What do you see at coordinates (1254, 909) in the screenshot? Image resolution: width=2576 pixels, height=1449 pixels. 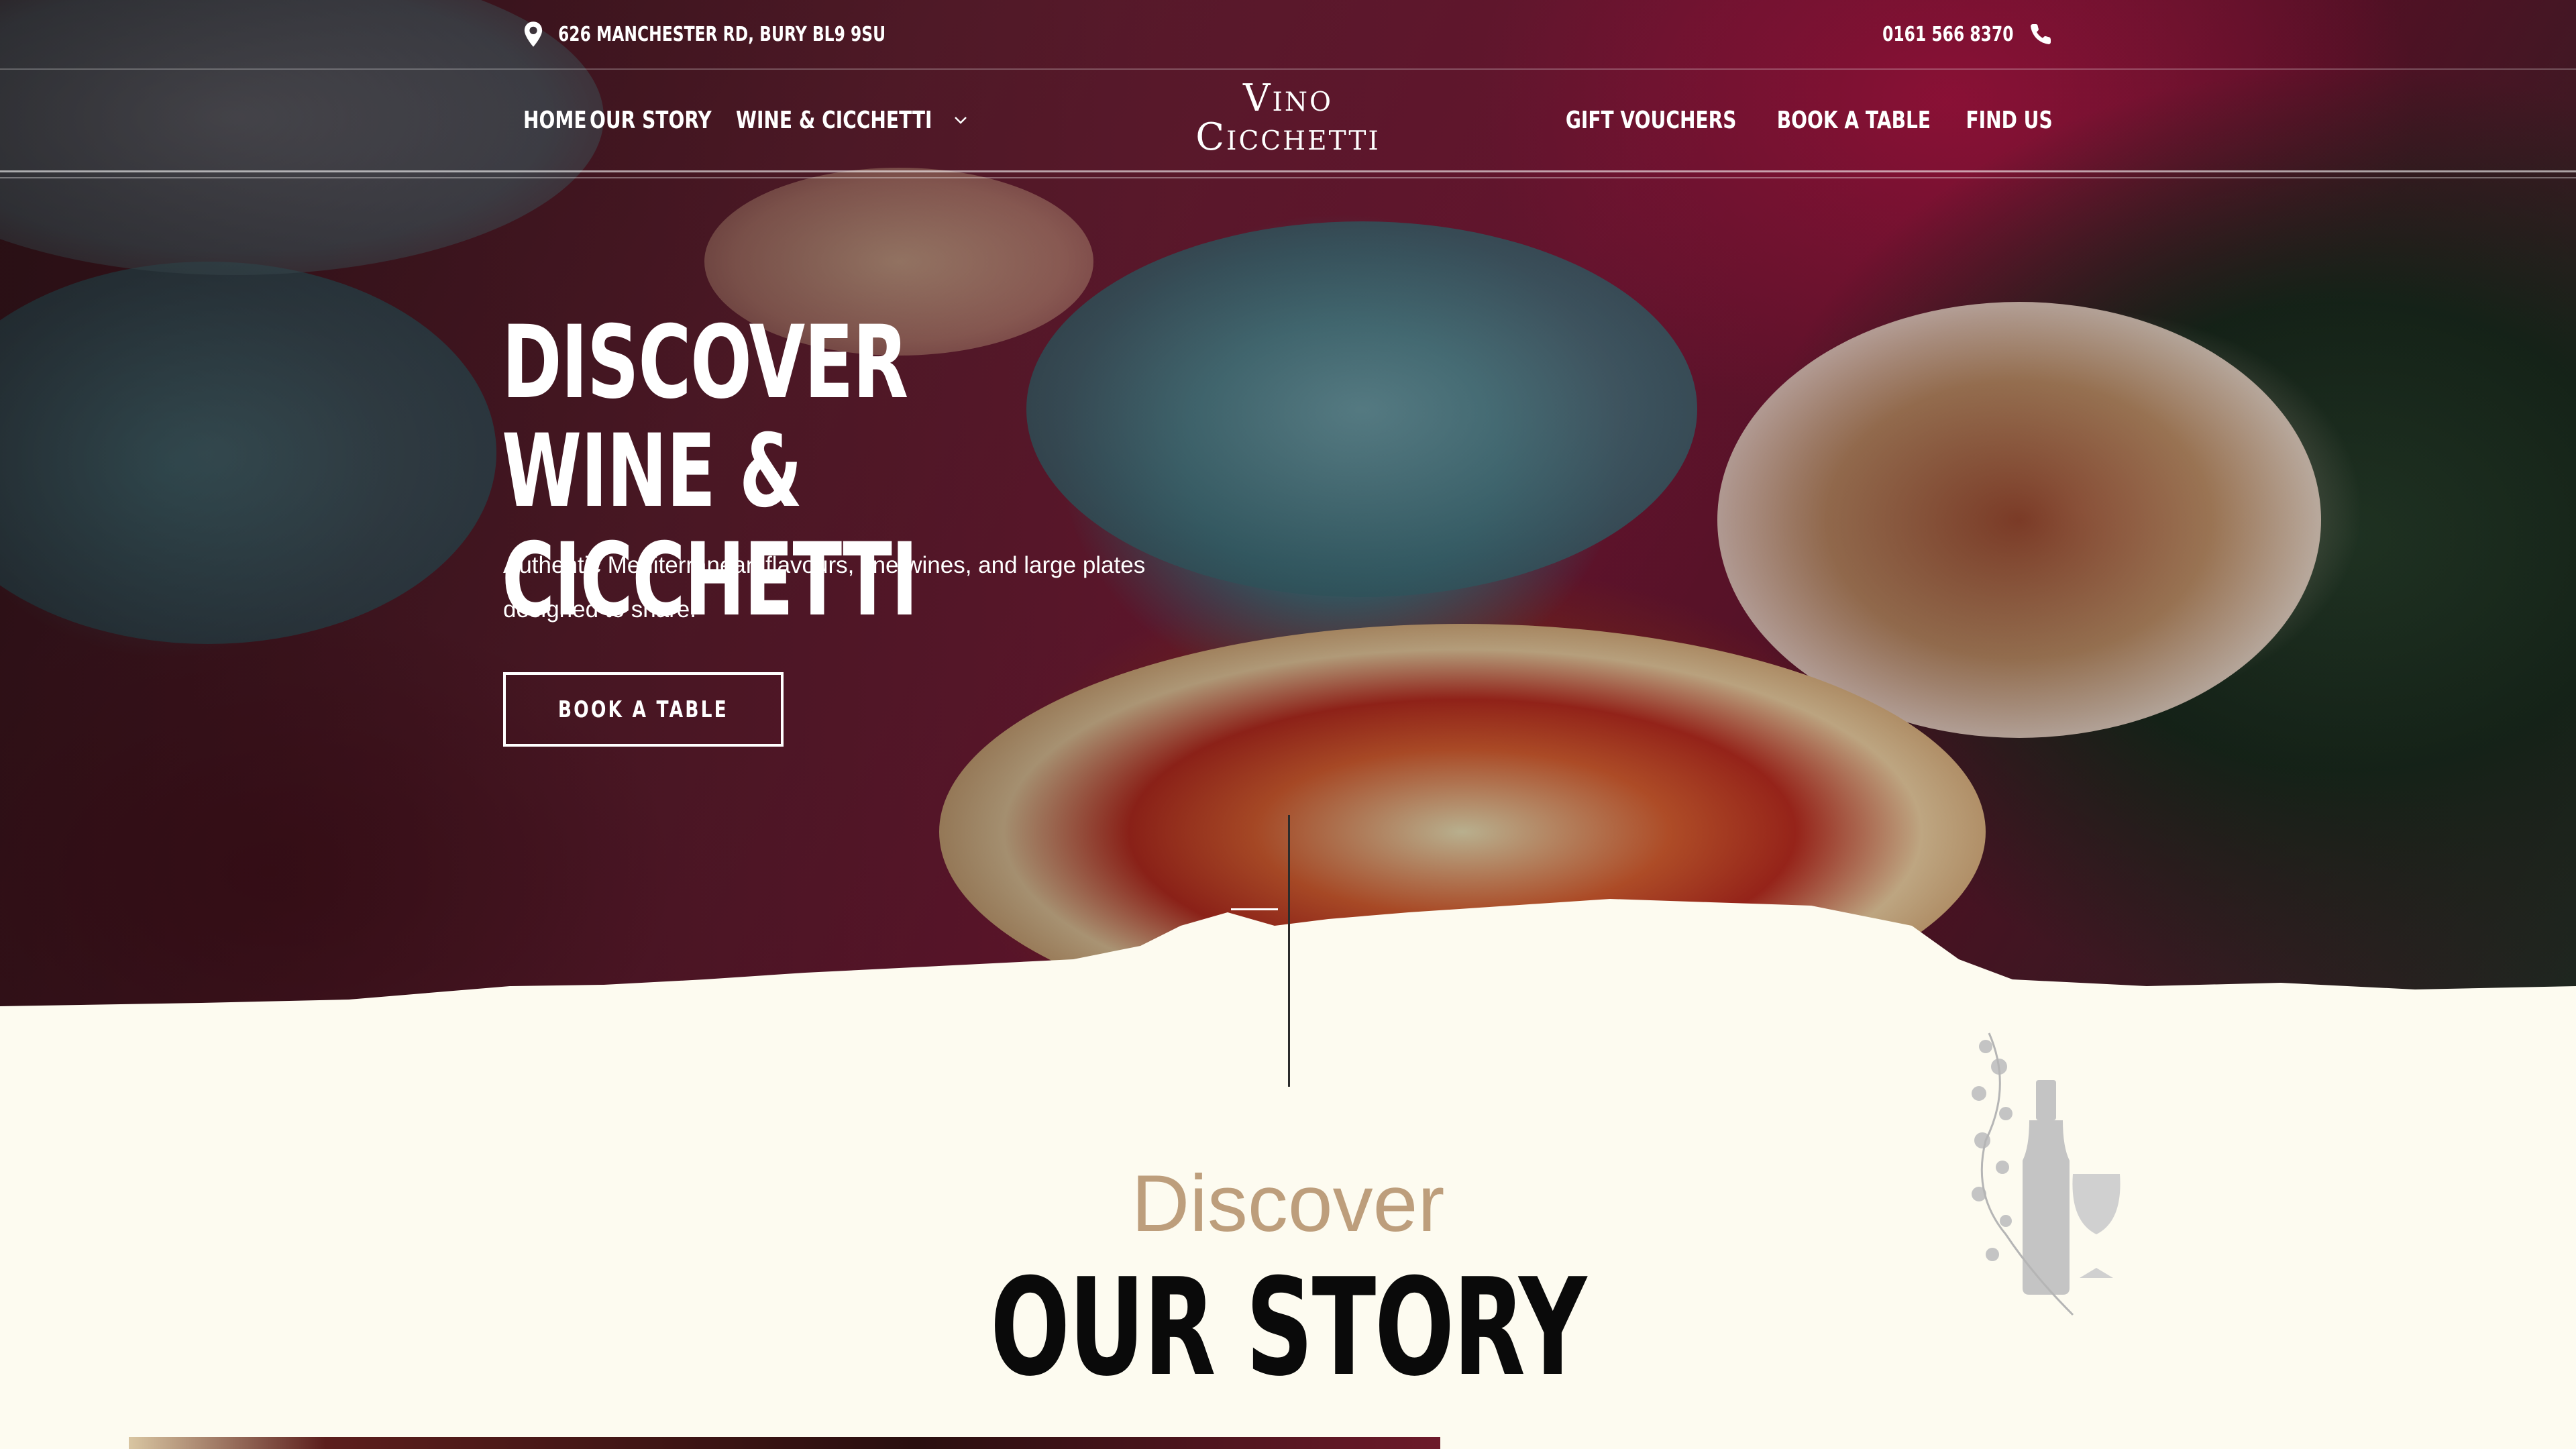 I see `divider-tick` at bounding box center [1254, 909].